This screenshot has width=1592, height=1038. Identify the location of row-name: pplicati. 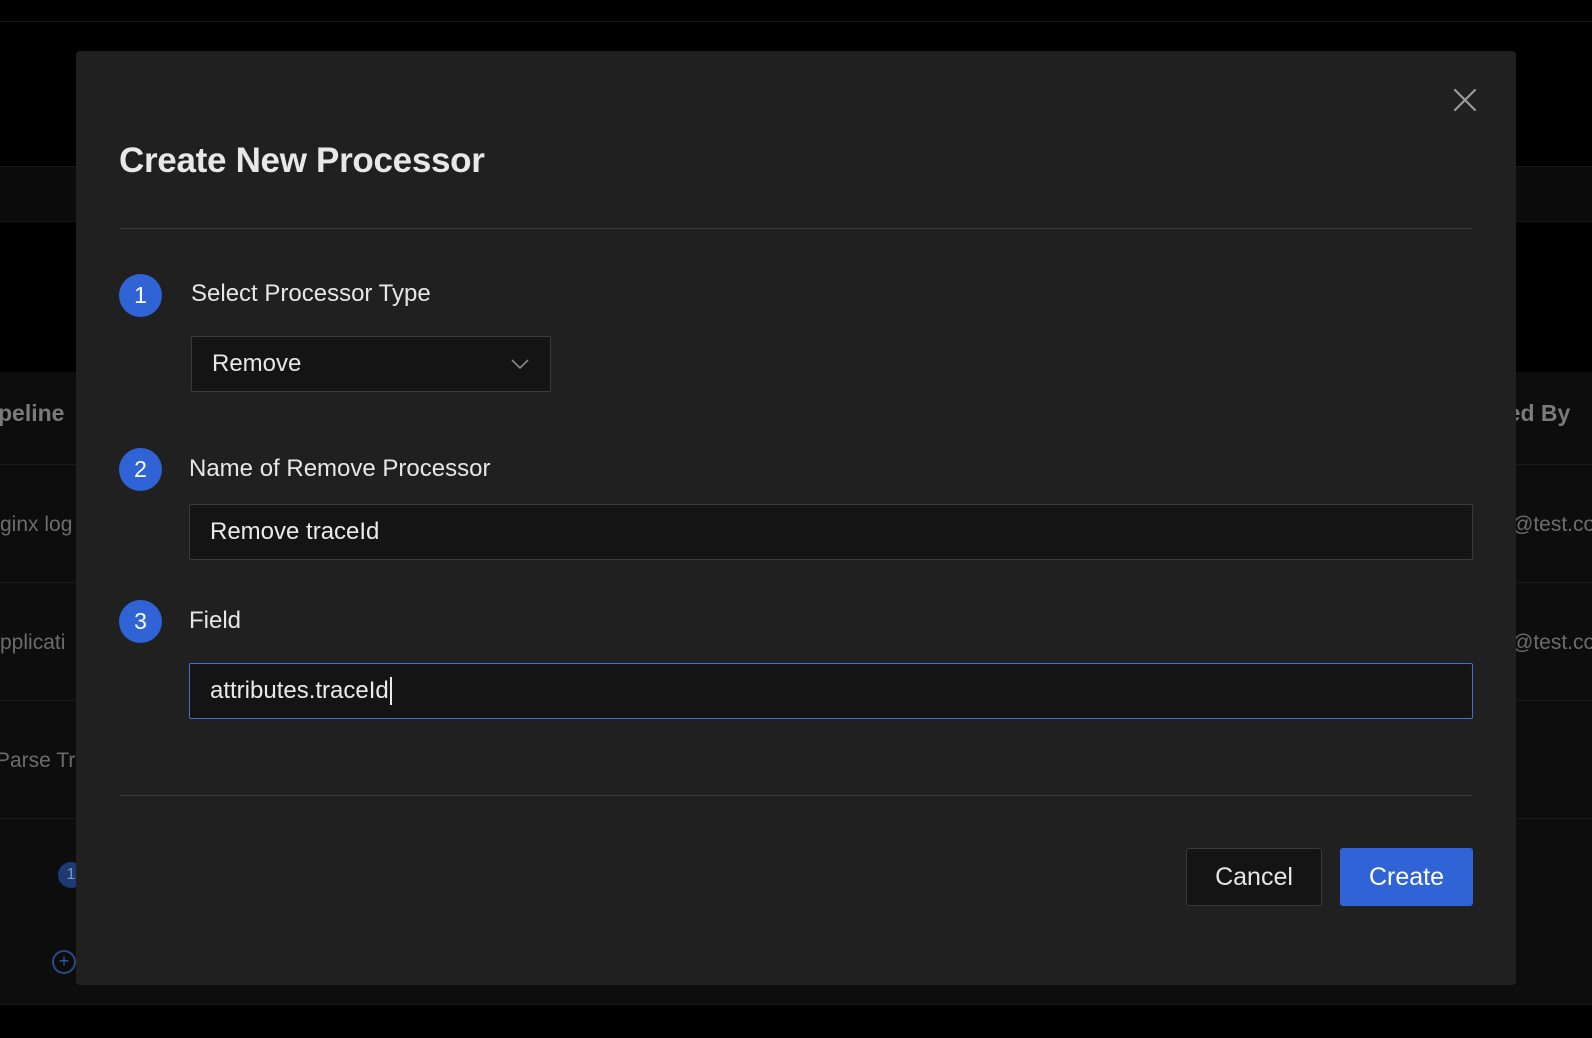
(33, 642).